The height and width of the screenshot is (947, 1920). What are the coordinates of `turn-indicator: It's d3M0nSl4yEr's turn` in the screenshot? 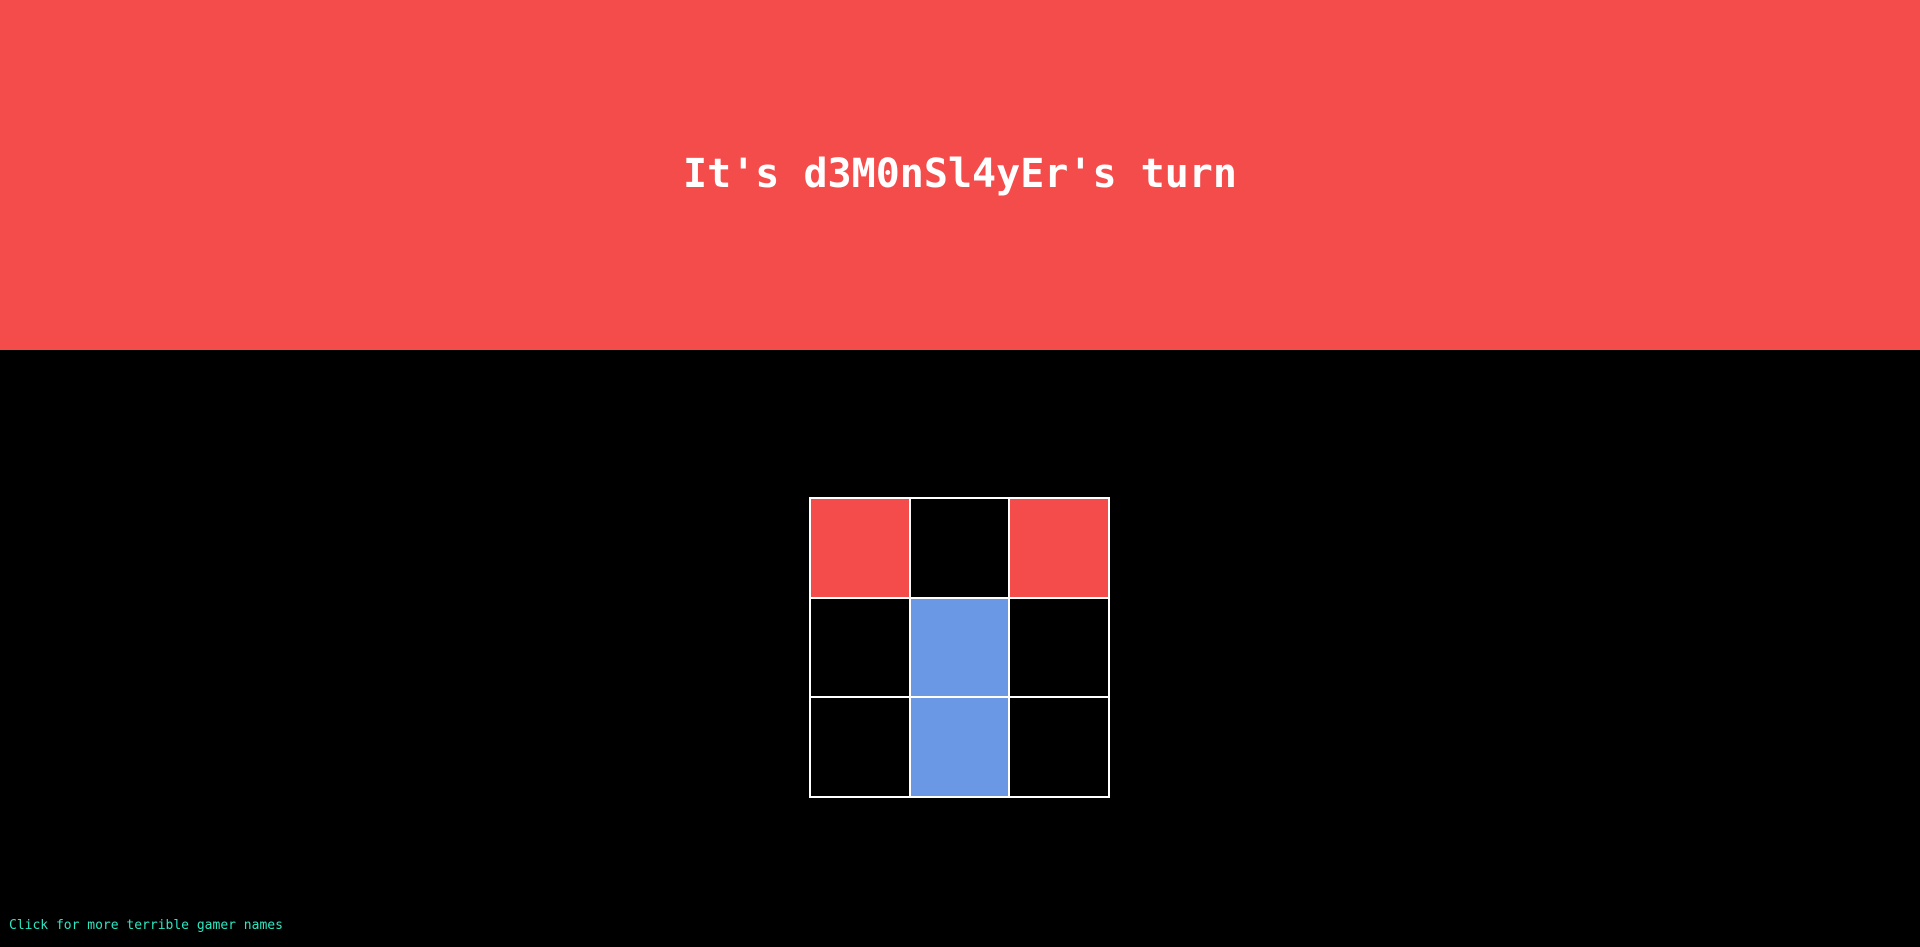 It's located at (960, 174).